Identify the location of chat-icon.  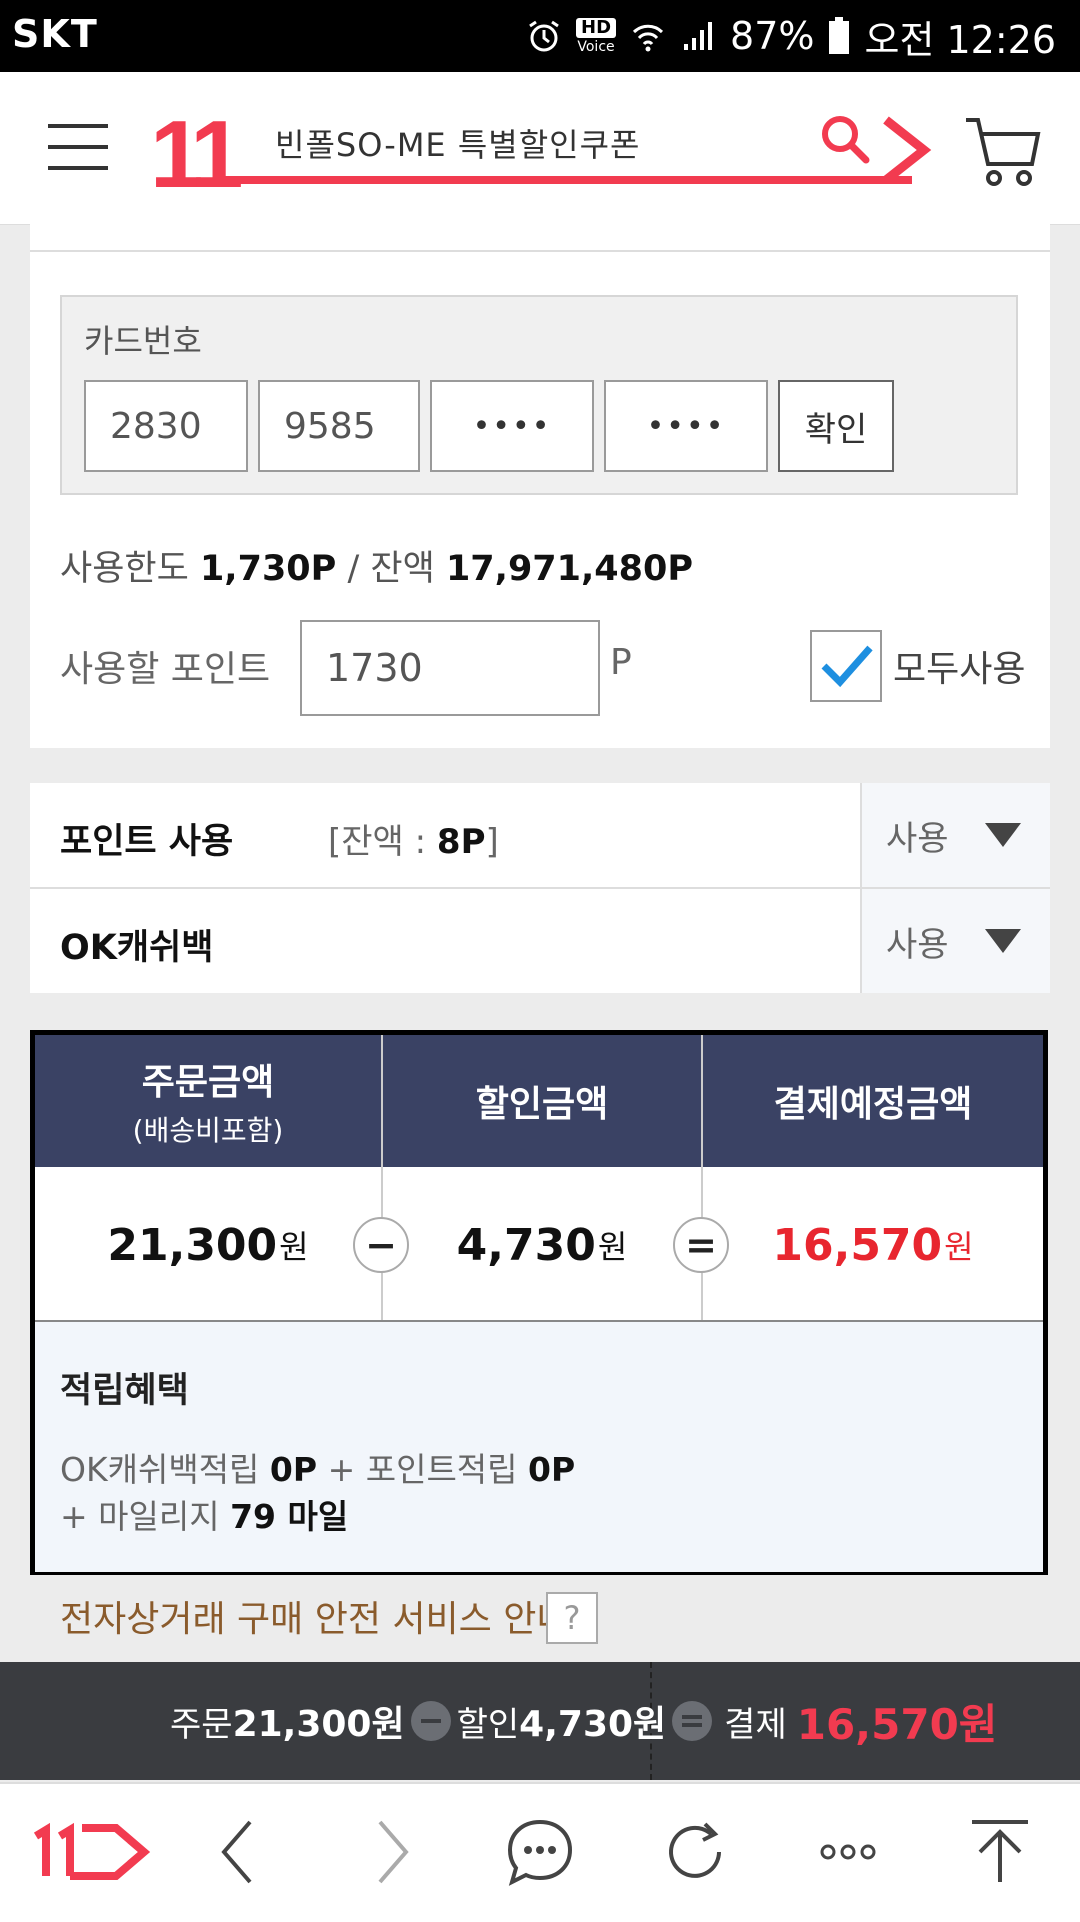
(540, 1852).